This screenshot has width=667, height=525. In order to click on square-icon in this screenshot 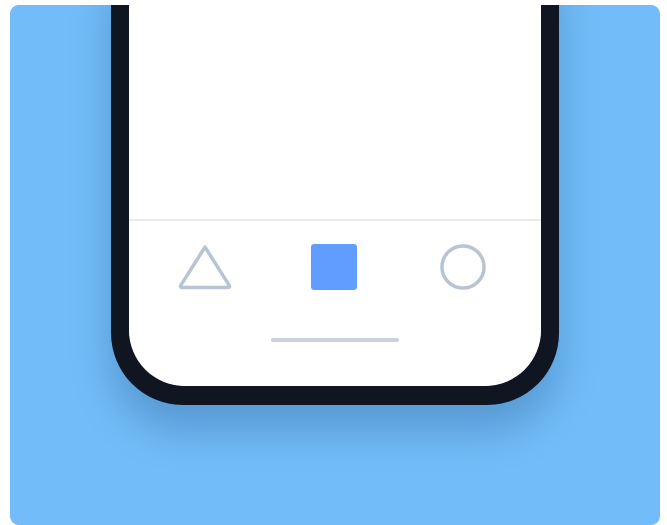, I will do `click(334, 267)`.